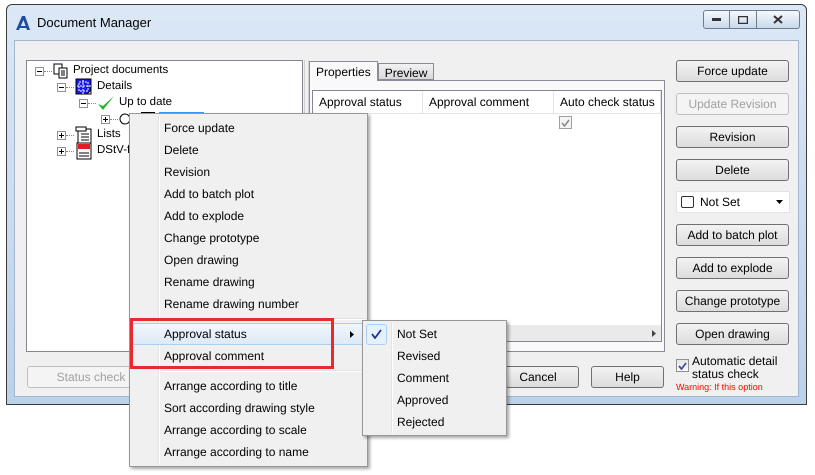  What do you see at coordinates (146, 103) in the screenshot?
I see `tree-item: Up to date` at bounding box center [146, 103].